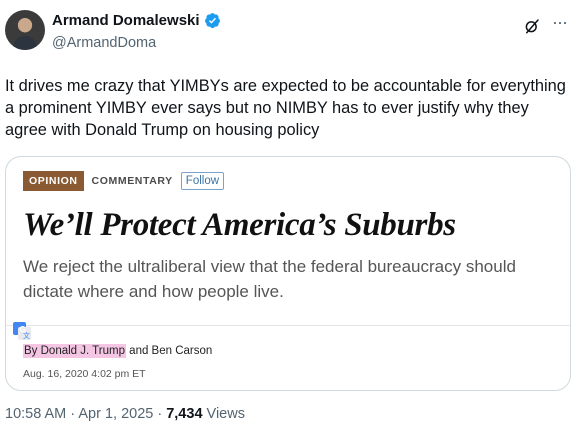 The image size is (579, 445). I want to click on article-byline: By Donald J. Trump and Ben Carson, so click(118, 351).